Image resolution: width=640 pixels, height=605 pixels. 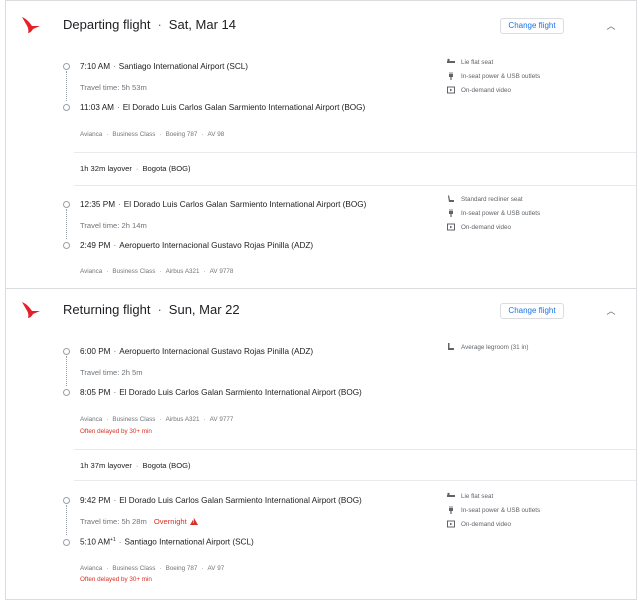 What do you see at coordinates (182, 271) in the screenshot?
I see `aircraft: Airbus A321` at bounding box center [182, 271].